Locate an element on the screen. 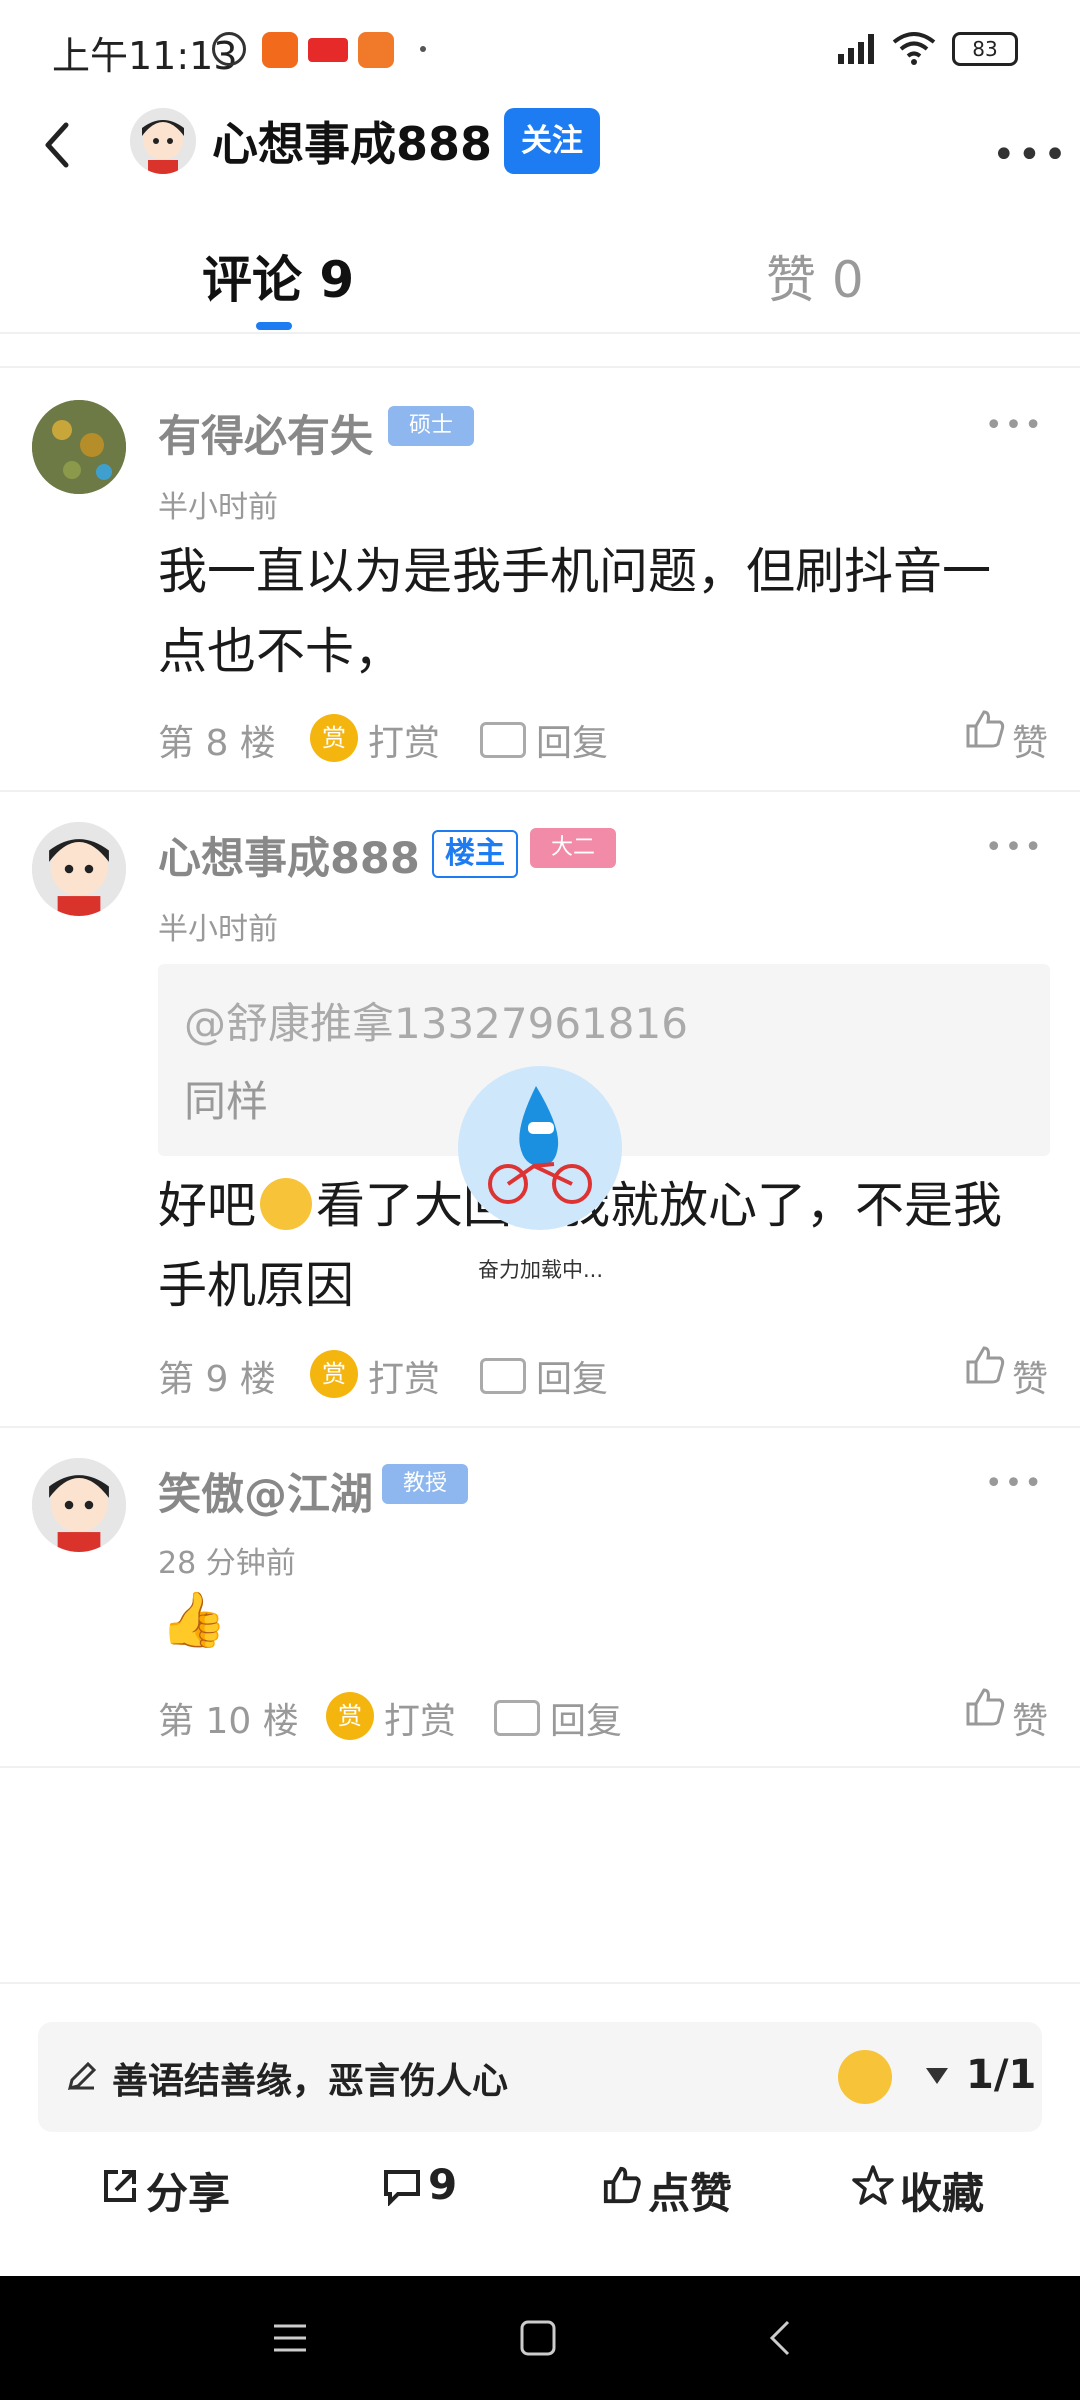 This screenshot has width=1080, height=2400. wifi-icon is located at coordinates (914, 48).